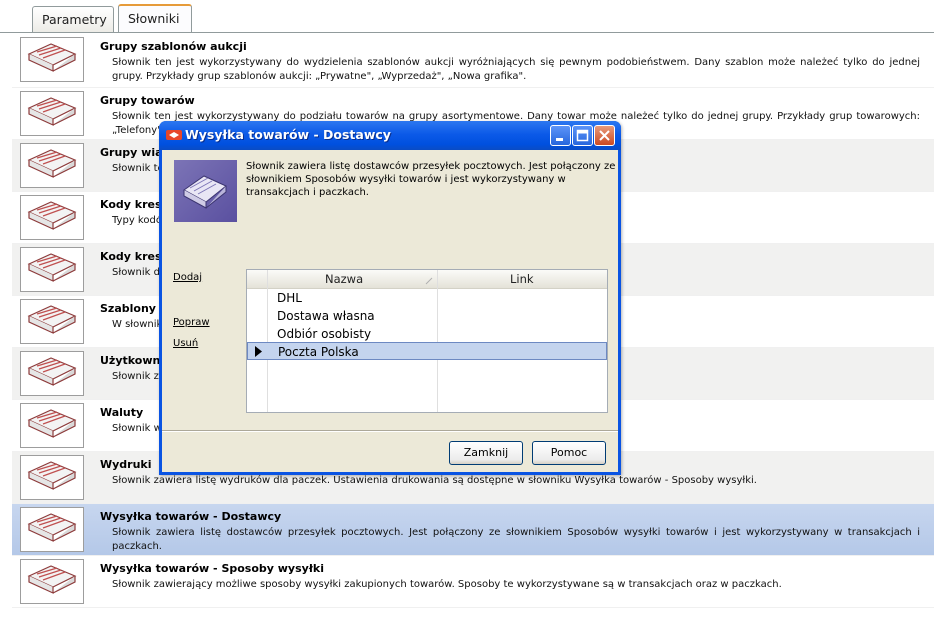 The height and width of the screenshot is (627, 934). I want to click on grid-row-selected: Poczta Polska, so click(427, 351).